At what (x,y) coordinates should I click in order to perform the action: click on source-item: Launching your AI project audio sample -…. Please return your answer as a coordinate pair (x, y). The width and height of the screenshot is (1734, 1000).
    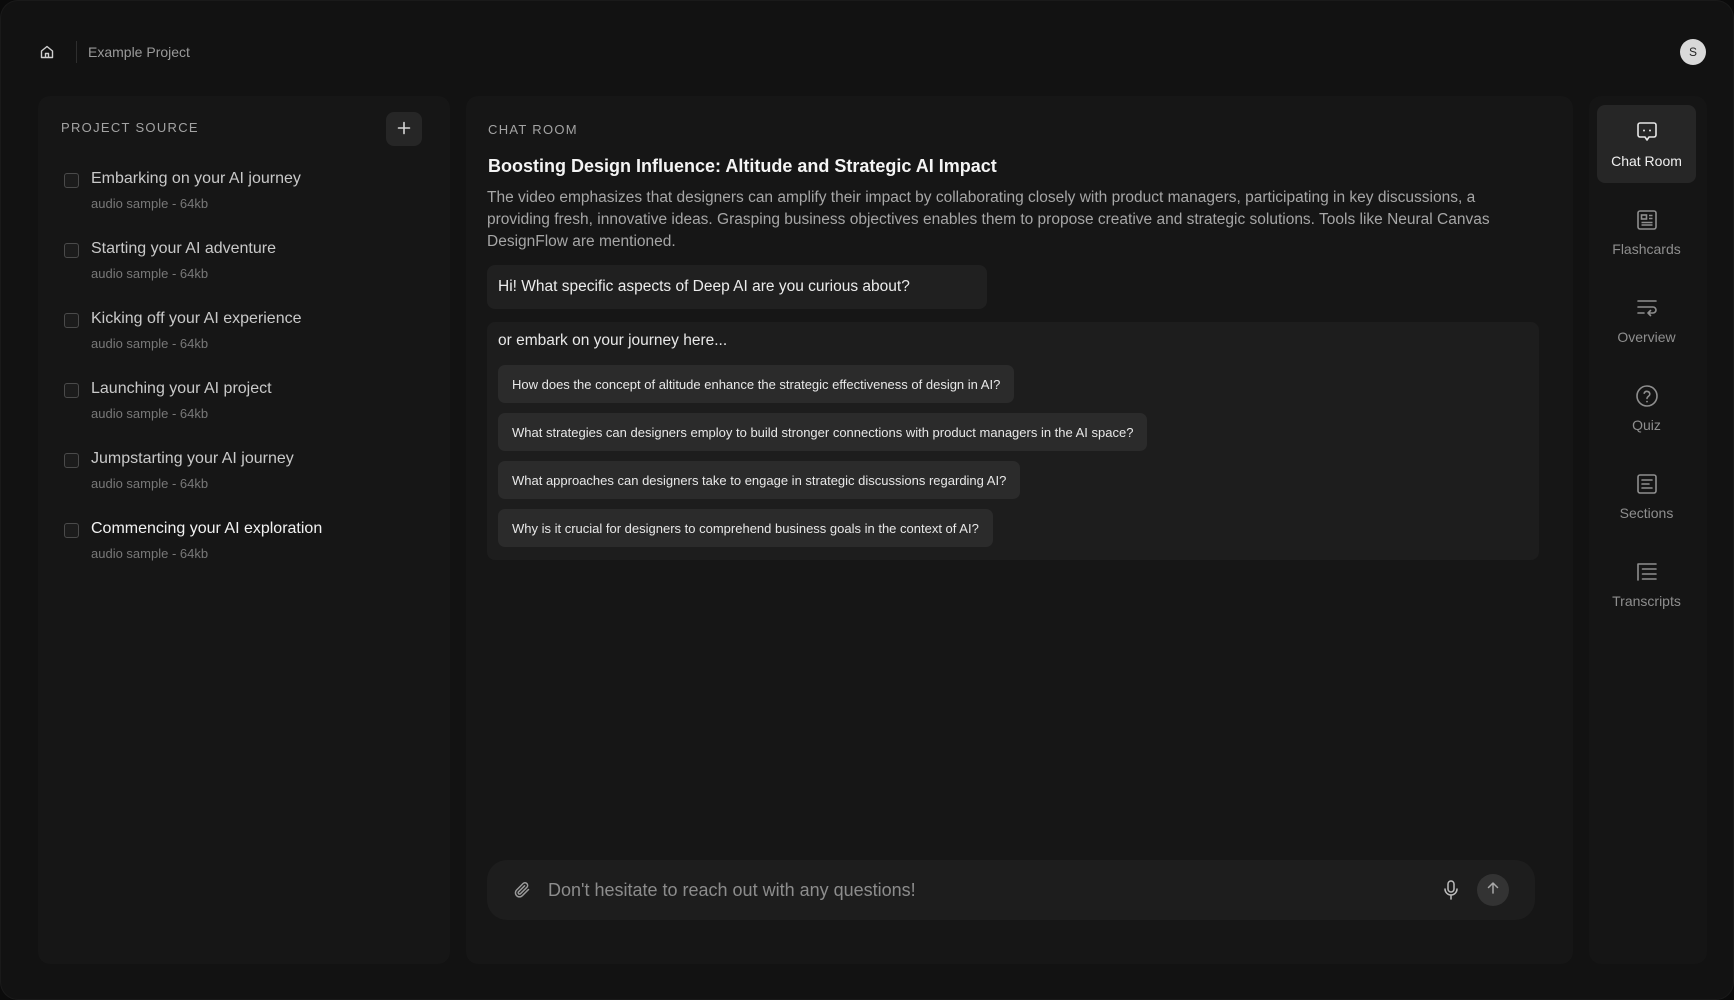
    Looking at the image, I should click on (247, 416).